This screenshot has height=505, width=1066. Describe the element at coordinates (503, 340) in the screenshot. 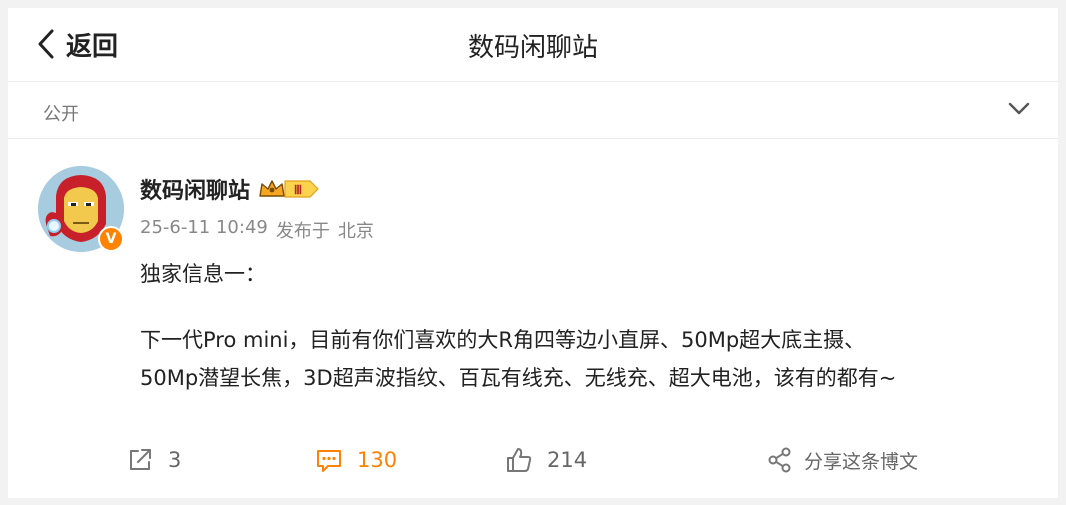

I see `post-text-line: 下一代Pro mini，目前有你们喜欢的大R角四等边小直屏、50Mp超大底主摄、` at that location.